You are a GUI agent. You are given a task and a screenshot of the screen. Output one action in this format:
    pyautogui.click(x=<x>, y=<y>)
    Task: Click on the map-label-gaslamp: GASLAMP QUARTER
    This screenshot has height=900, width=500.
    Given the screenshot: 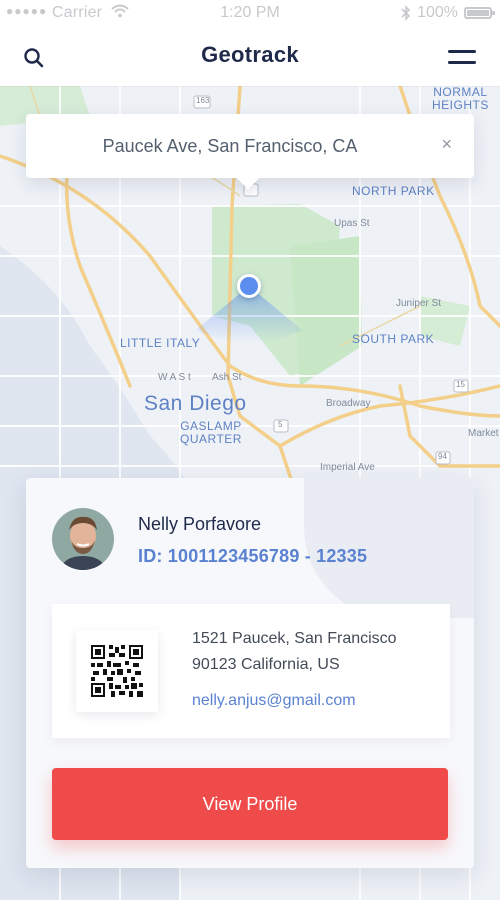 What is the action you would take?
    pyautogui.click(x=211, y=432)
    